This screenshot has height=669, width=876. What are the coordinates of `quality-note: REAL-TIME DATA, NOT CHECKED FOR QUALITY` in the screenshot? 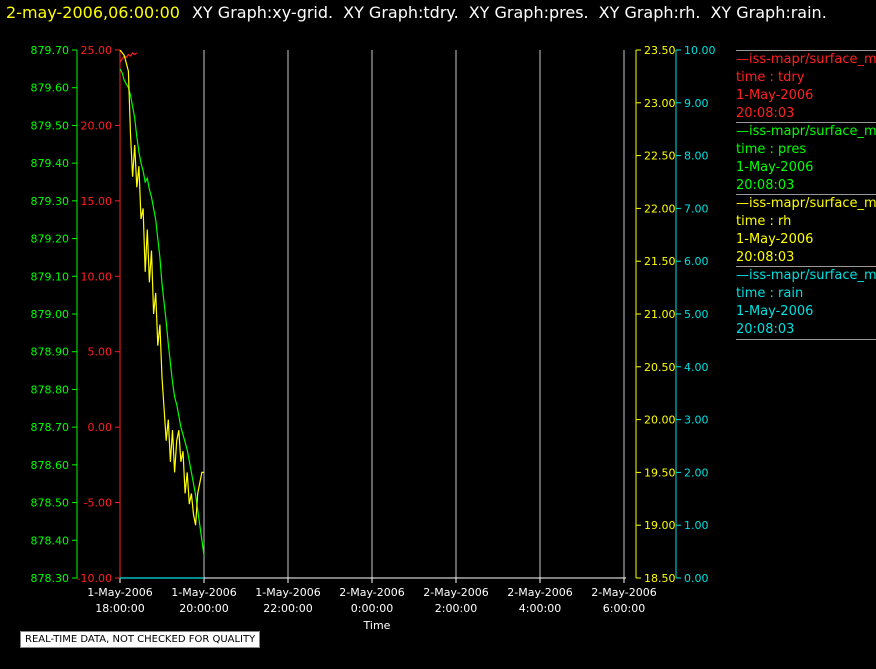 It's located at (140, 639).